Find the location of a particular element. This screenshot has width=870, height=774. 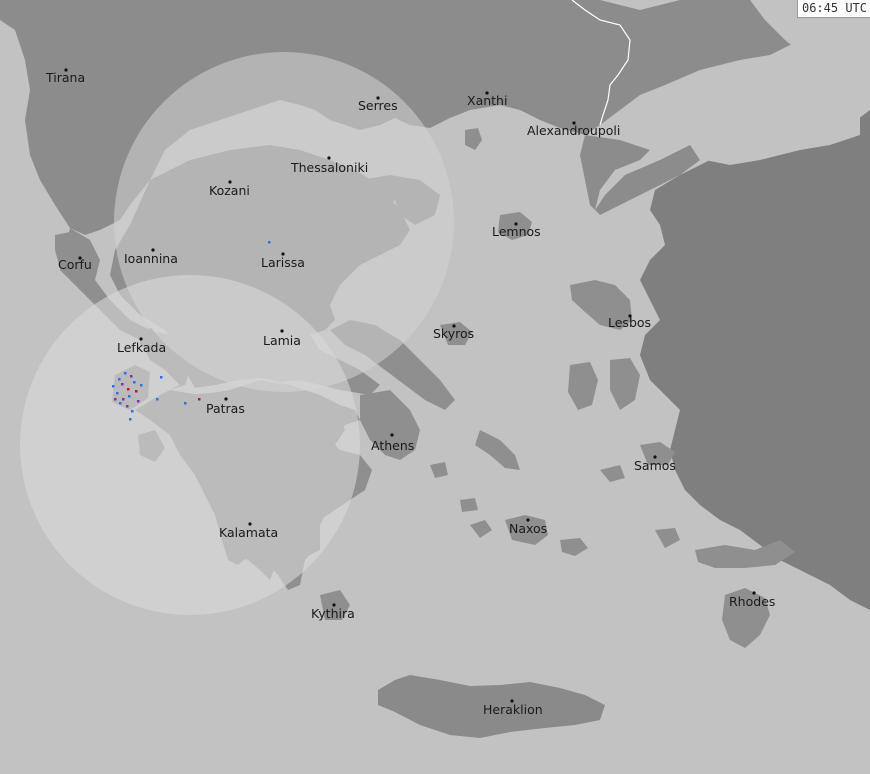

city-label-serres: Serres is located at coordinates (378, 105).